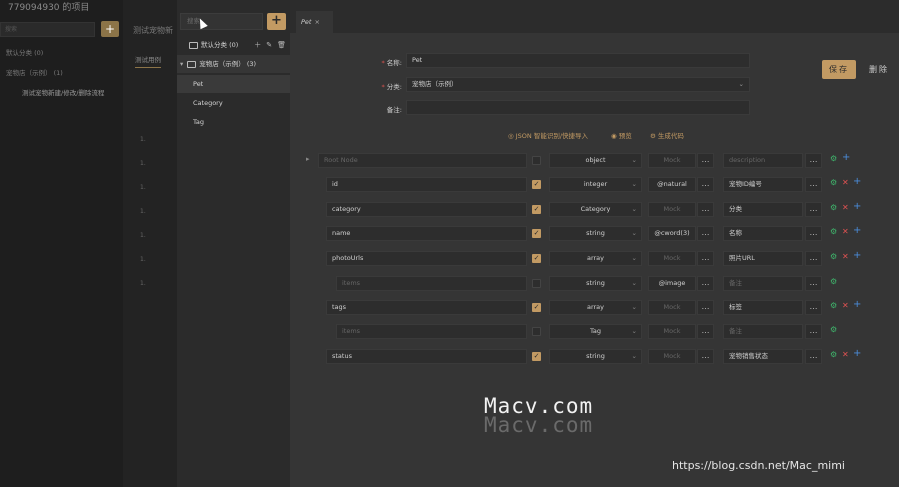 This screenshot has width=899, height=487. I want to click on json-import-link: ◎ JSON 智能识别/快捷导入, so click(548, 135).